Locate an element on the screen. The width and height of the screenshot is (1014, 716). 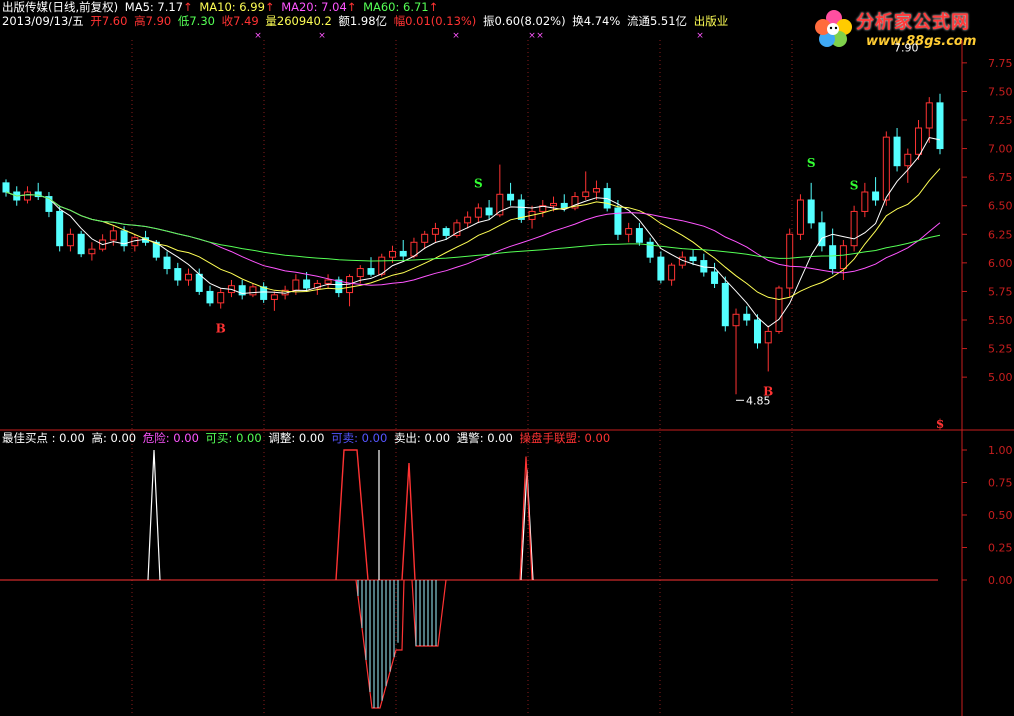
sell-plateau is located at coordinates (352, 515).